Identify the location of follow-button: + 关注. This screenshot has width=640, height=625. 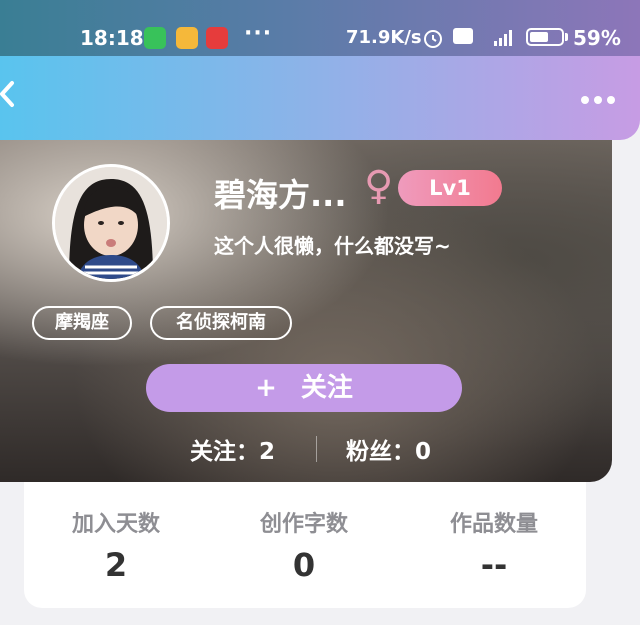
(304, 388).